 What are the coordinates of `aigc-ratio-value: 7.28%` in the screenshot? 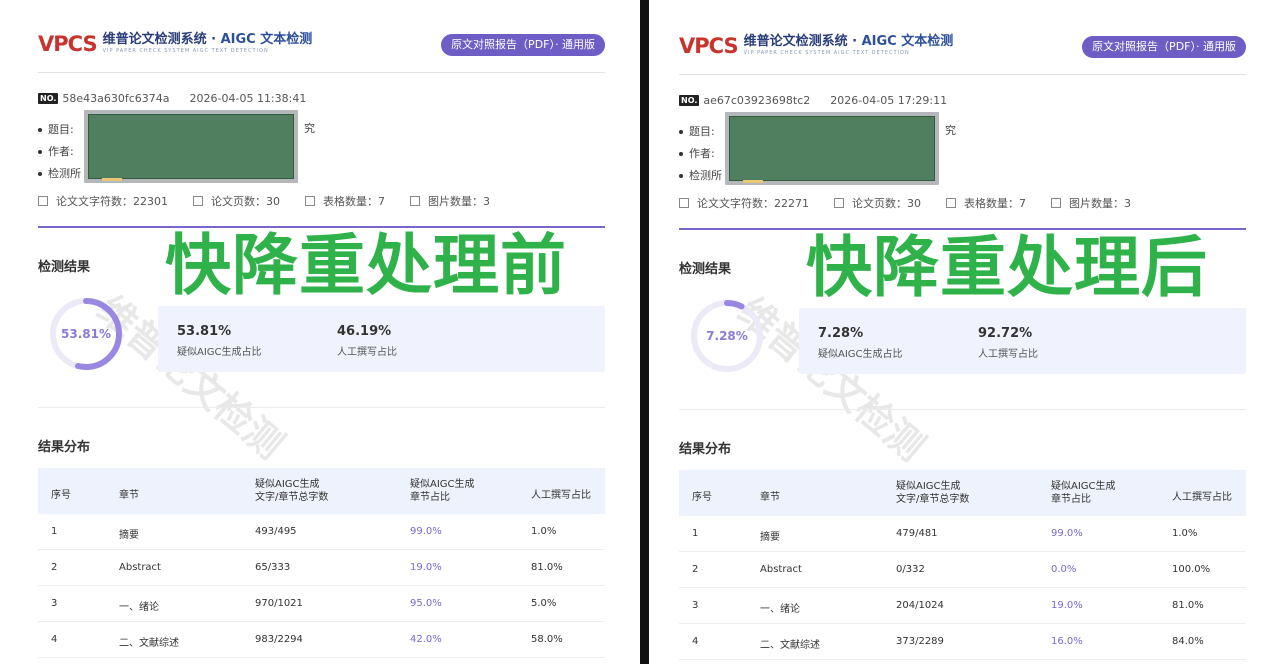 It's located at (841, 333).